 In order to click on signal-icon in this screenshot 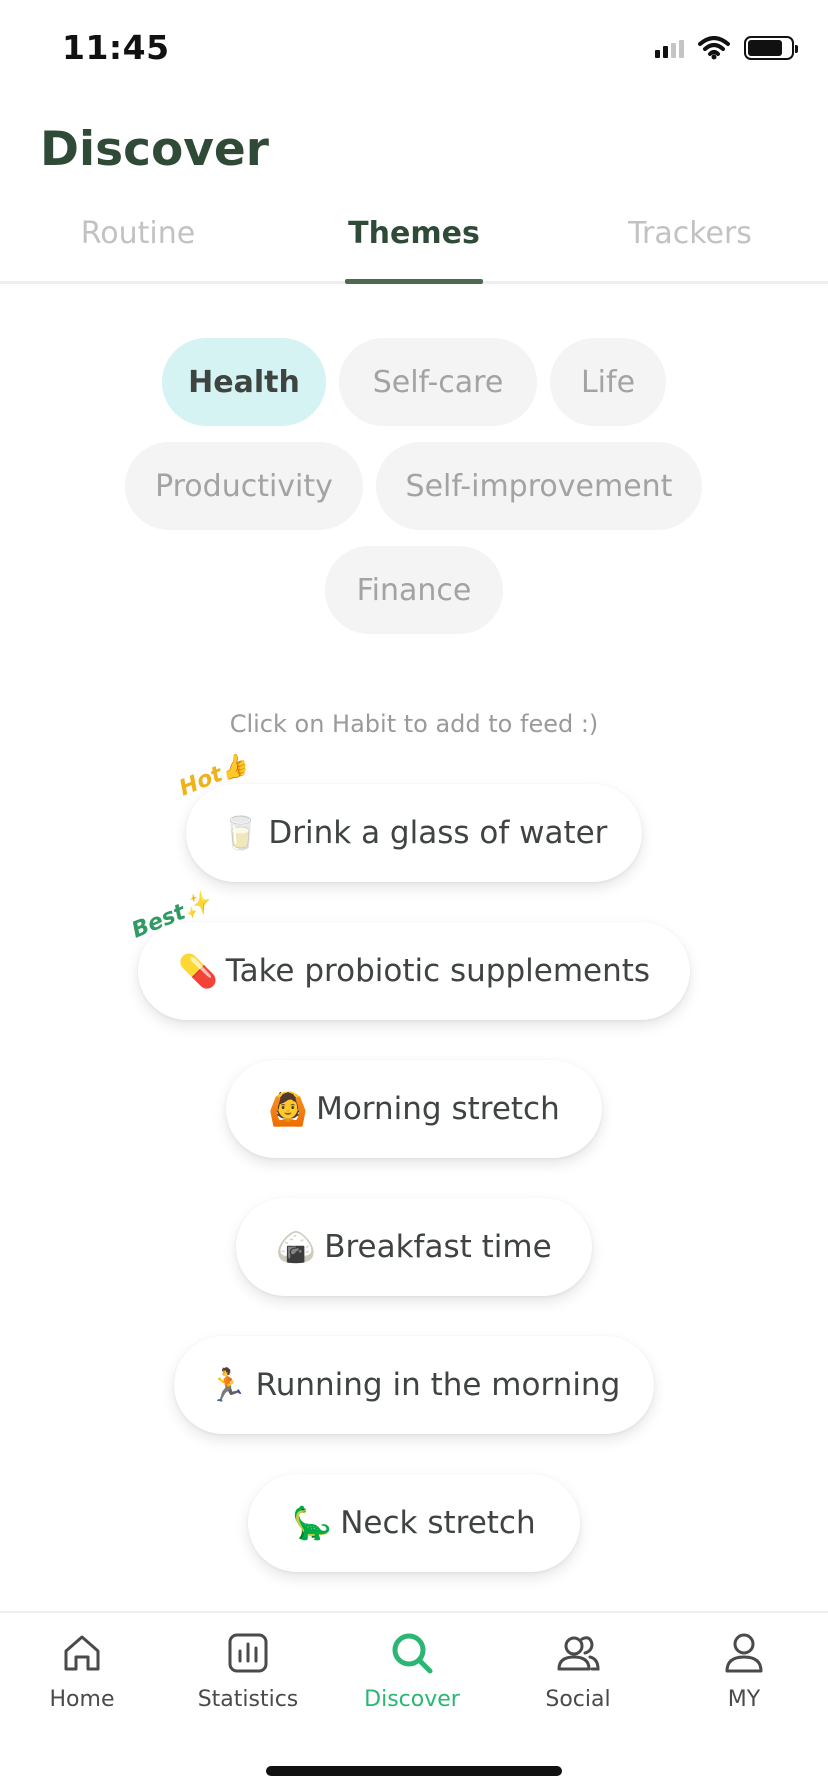, I will do `click(669, 48)`.